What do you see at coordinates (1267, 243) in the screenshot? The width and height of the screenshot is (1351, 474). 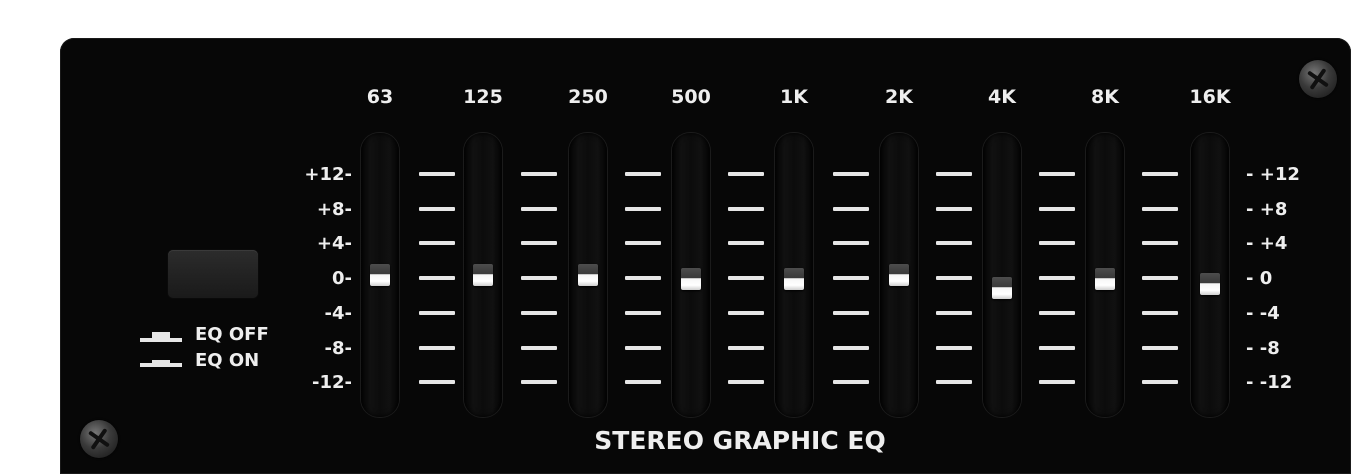 I see `scale-label-right: - +4` at bounding box center [1267, 243].